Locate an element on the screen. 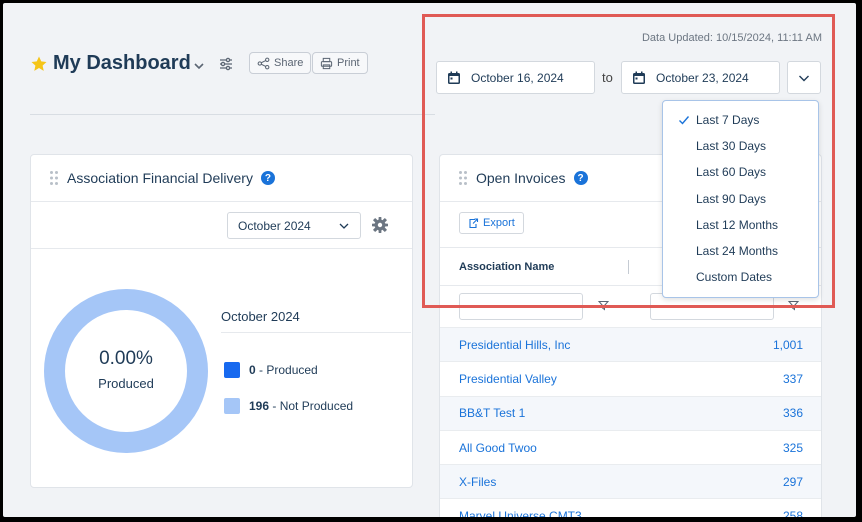  checkmark-icon is located at coordinates (684, 120).